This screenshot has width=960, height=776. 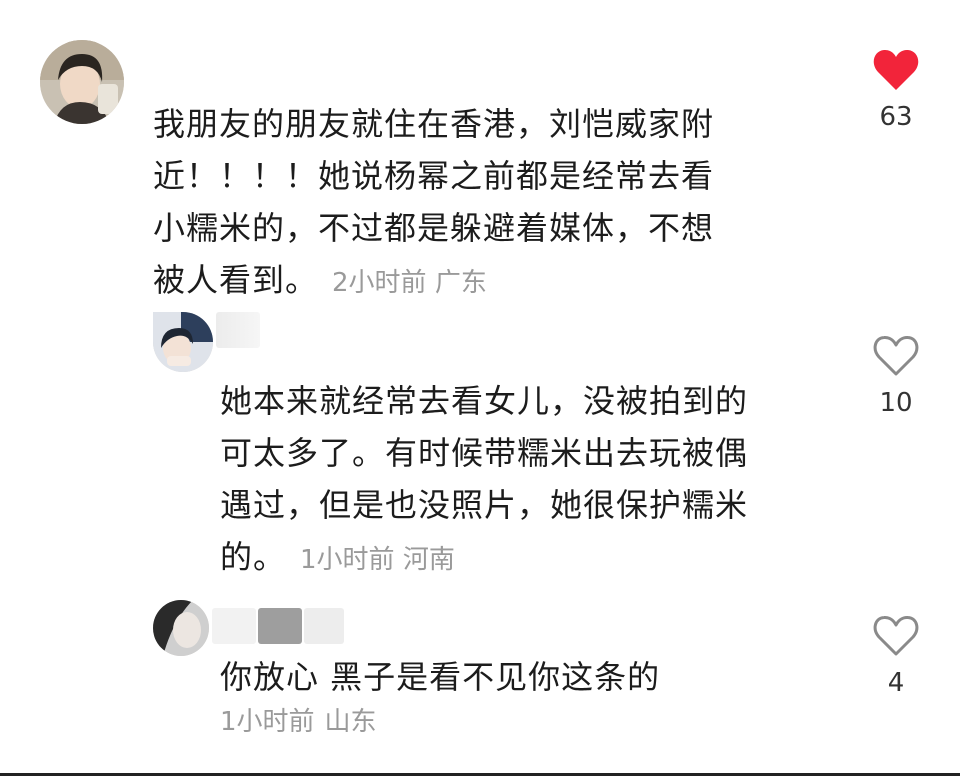 What do you see at coordinates (440, 677) in the screenshot?
I see `comment-line: 你放心 黑子是看不见你这条的` at bounding box center [440, 677].